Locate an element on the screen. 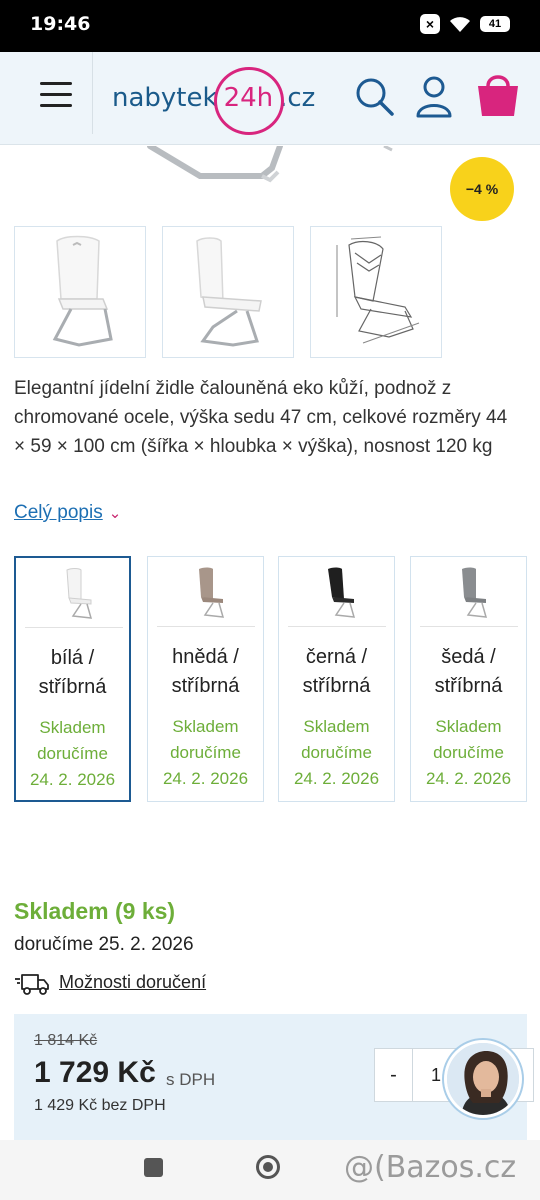 This screenshot has width=540, height=1200. thumbnail-chair-side is located at coordinates (228, 292).